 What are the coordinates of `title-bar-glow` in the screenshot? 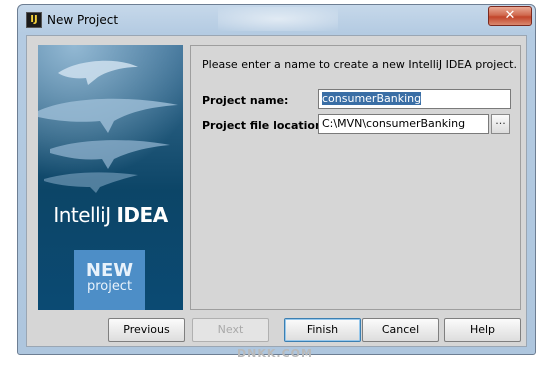 It's located at (278, 19).